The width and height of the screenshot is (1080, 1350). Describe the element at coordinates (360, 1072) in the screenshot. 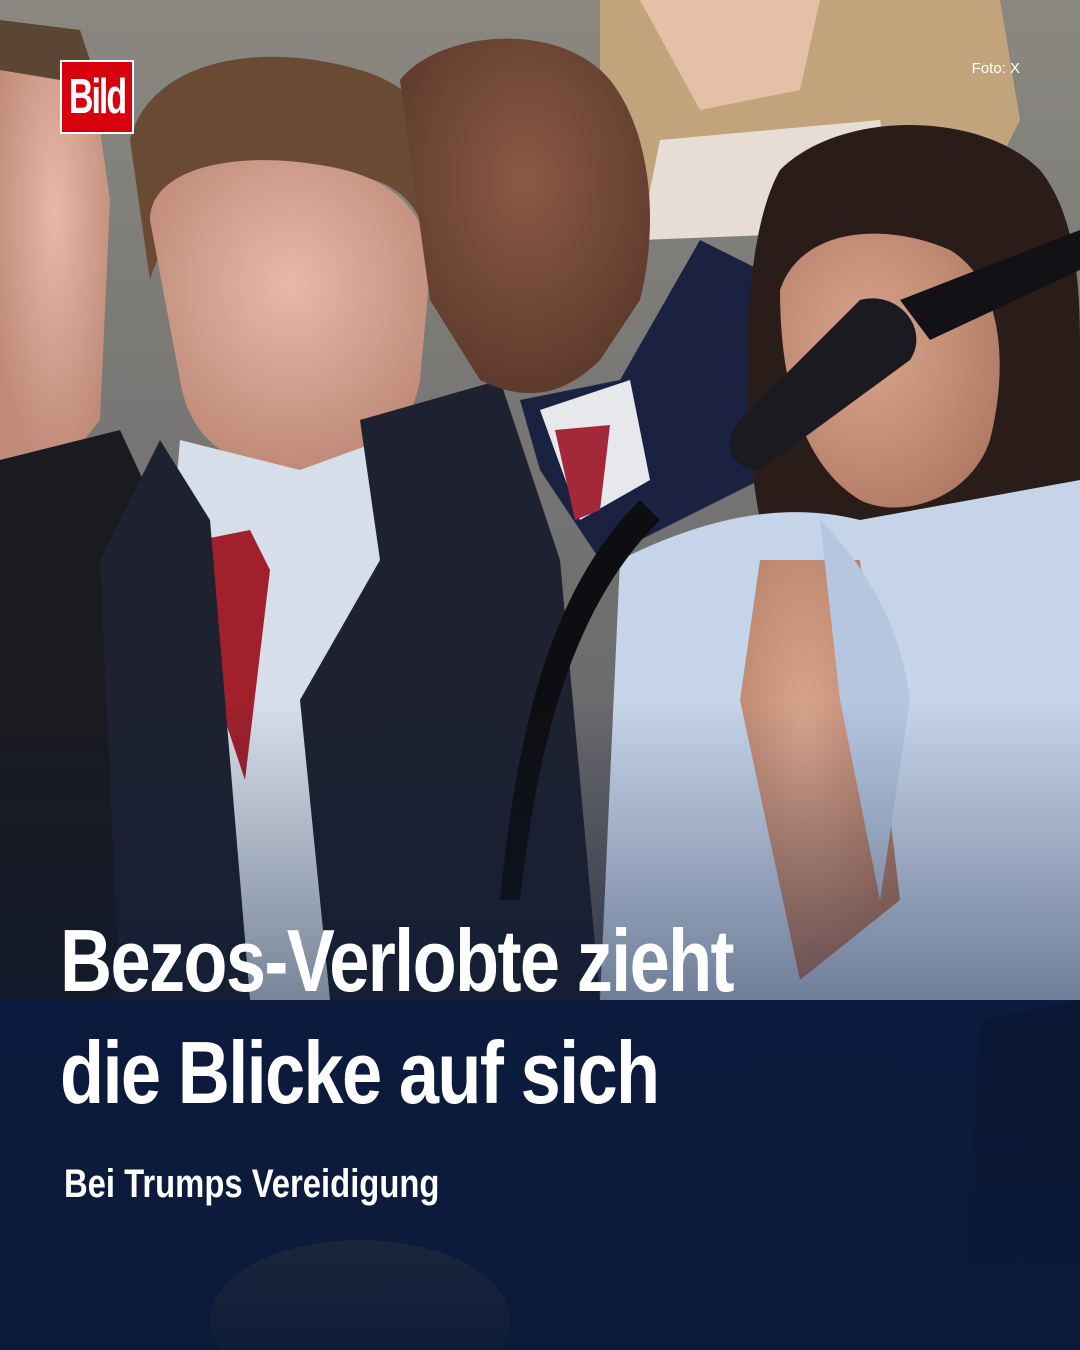

I see `headline-line-2: die Blicke auf sich` at that location.